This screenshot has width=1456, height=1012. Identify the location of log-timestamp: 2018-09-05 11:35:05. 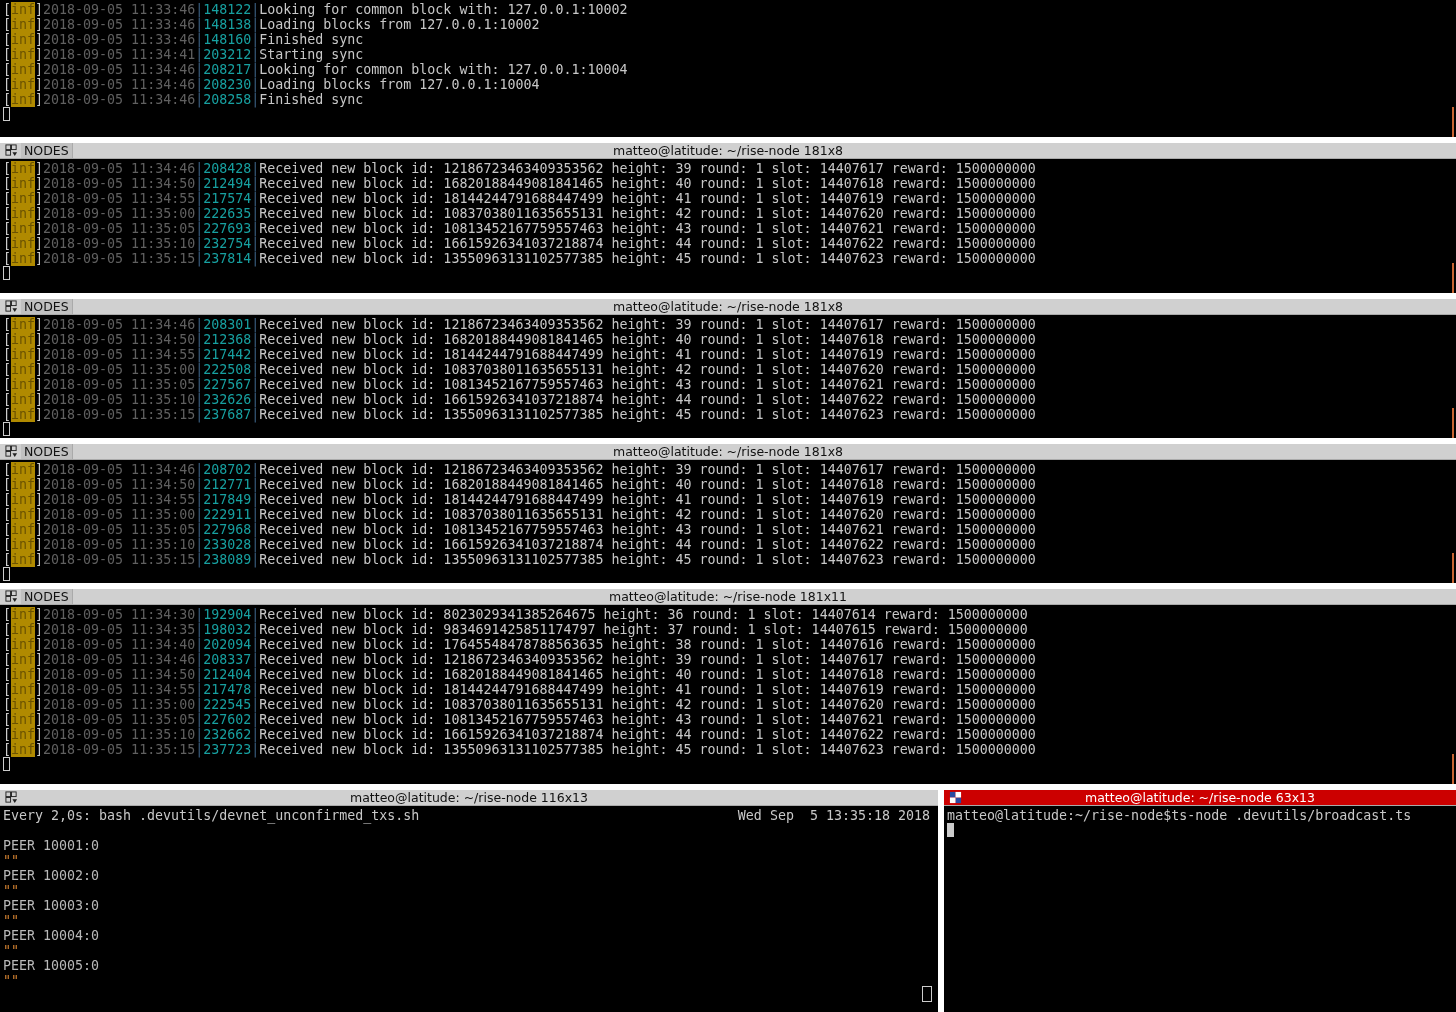
(119, 529).